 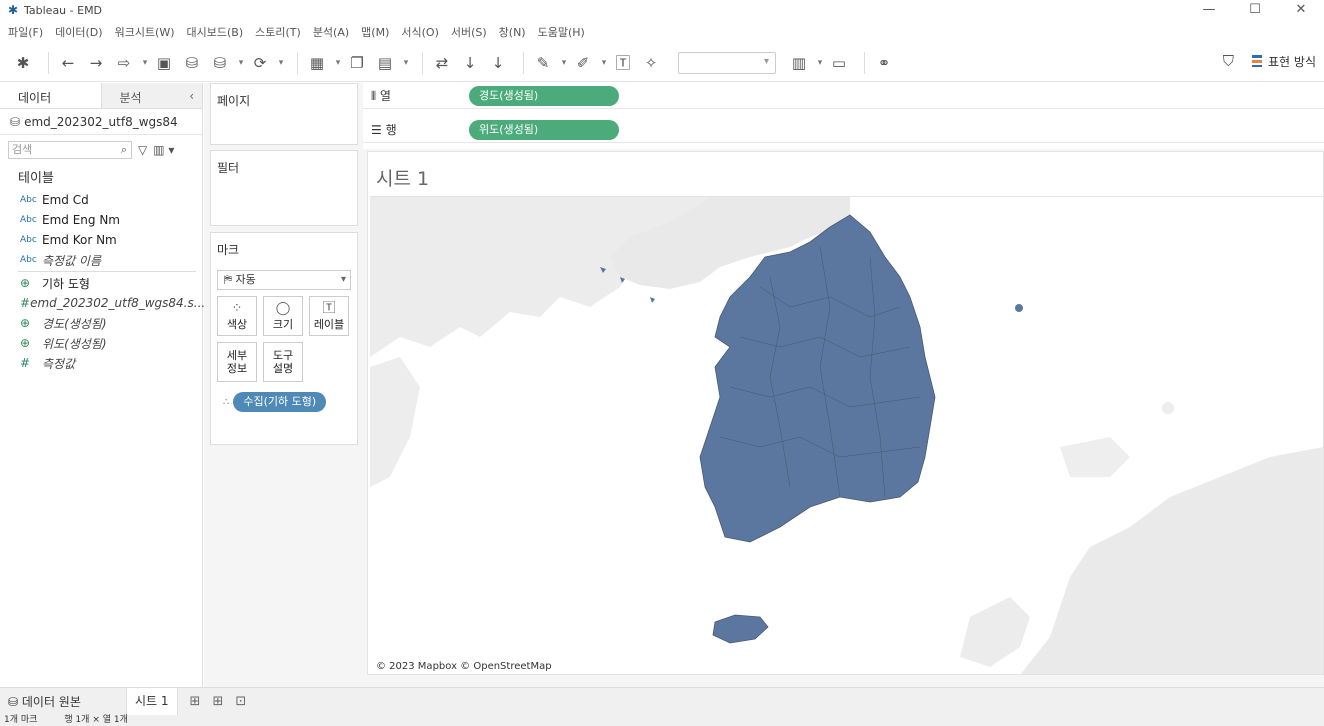 I want to click on group-icon: ✐, so click(x=583, y=63).